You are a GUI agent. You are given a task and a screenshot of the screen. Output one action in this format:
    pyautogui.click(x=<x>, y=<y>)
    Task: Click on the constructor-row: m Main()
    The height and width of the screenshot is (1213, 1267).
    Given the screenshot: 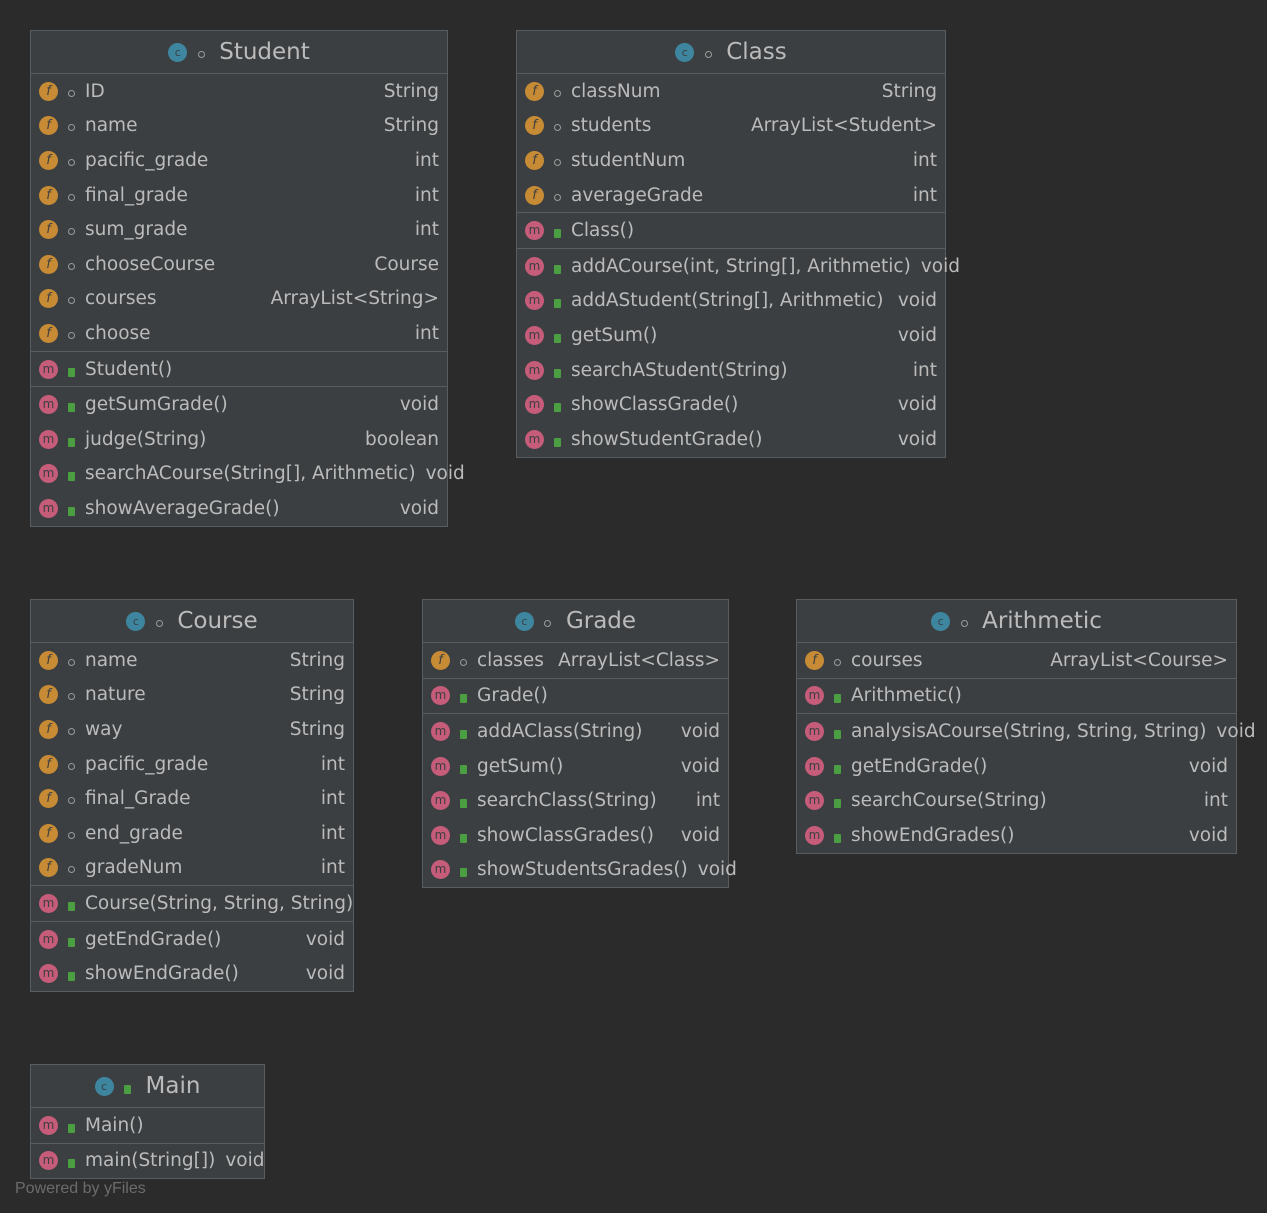 What is the action you would take?
    pyautogui.click(x=147, y=1125)
    